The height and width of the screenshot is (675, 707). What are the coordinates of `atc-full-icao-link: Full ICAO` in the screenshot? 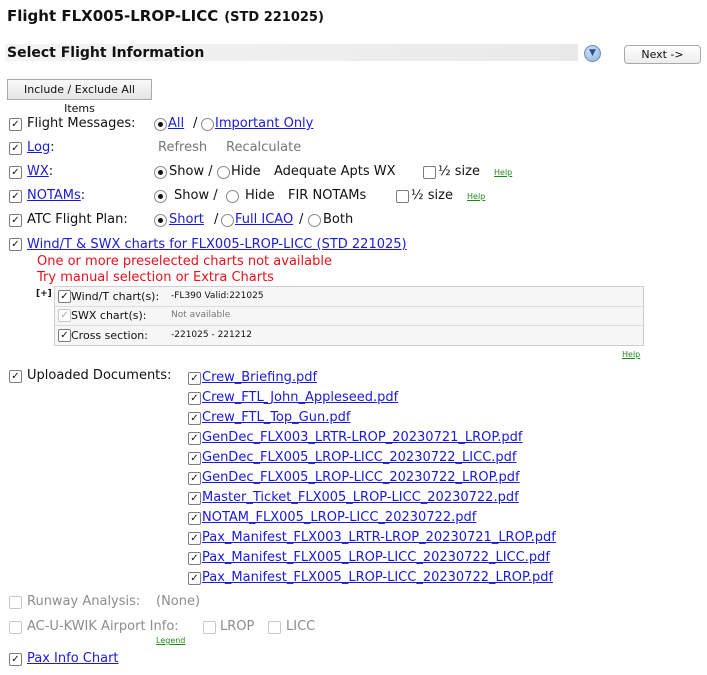 It's located at (264, 219).